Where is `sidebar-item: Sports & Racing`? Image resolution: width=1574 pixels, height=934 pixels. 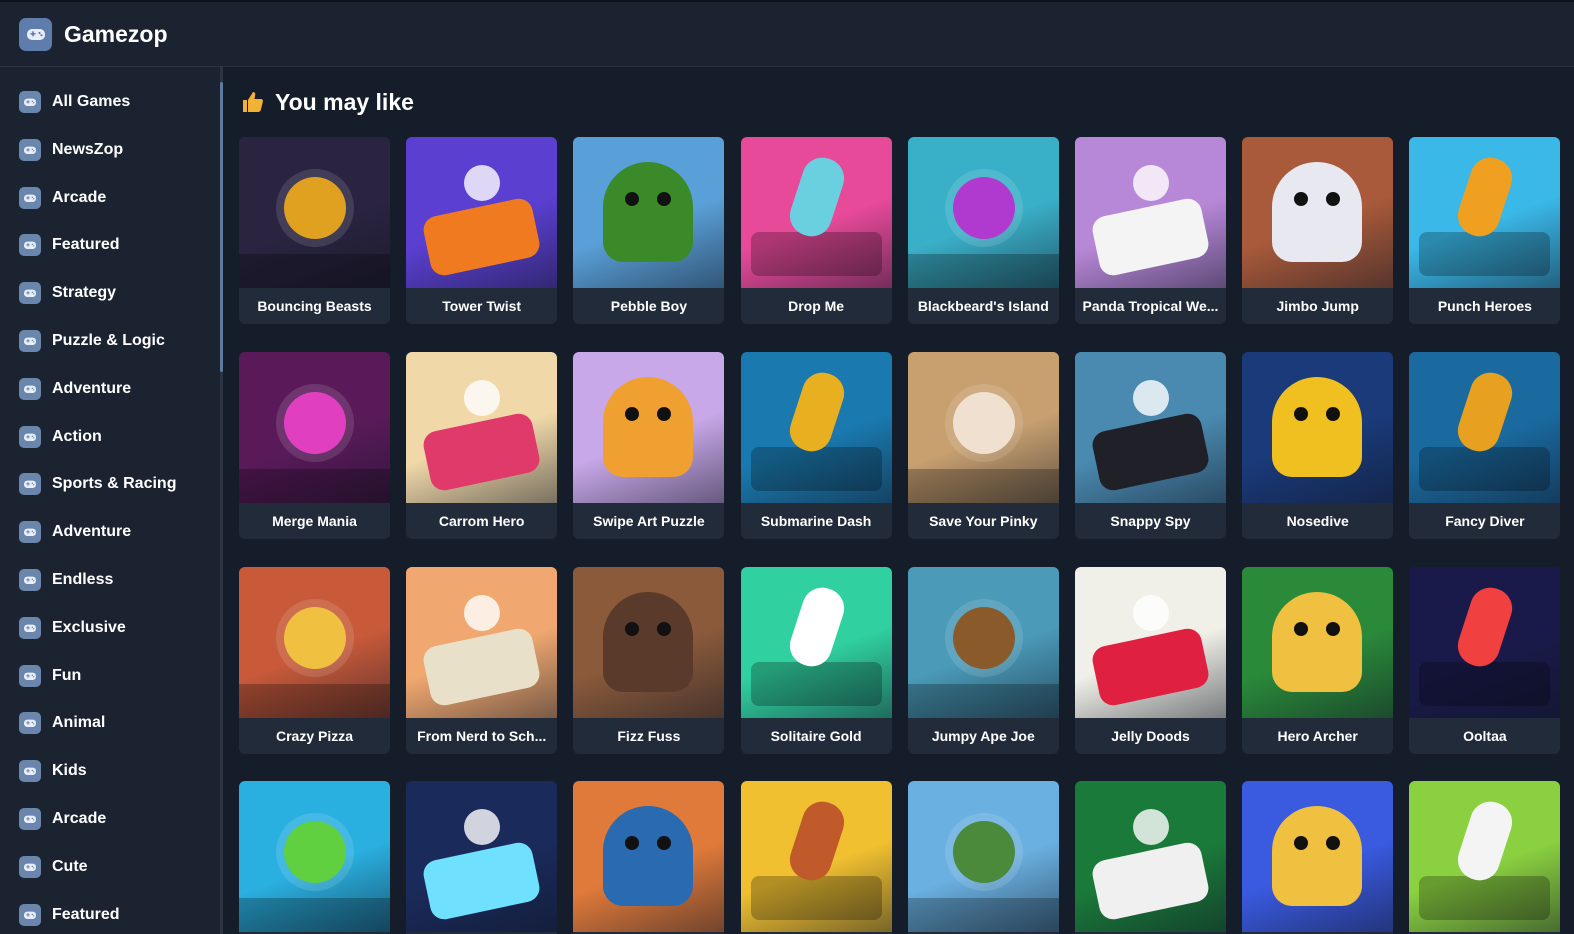 sidebar-item: Sports & Racing is located at coordinates (110, 484).